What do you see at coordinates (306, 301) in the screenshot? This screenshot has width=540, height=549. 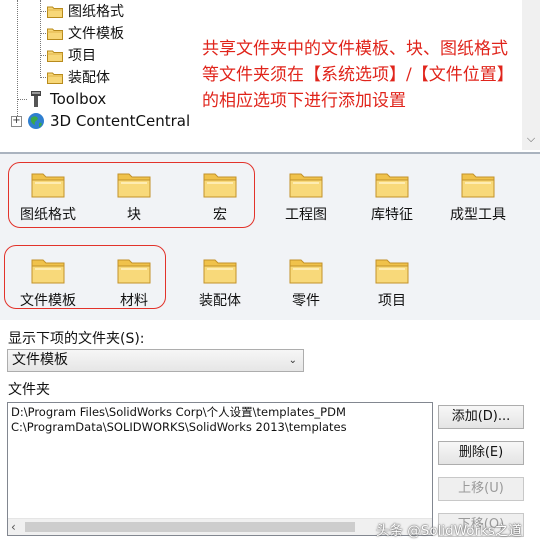 I see `grid-item-label: 零件` at bounding box center [306, 301].